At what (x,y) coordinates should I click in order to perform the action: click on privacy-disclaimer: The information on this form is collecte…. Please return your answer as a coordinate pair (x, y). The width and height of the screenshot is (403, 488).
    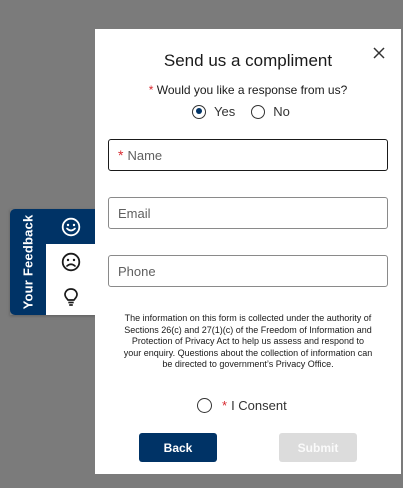
    Looking at the image, I should click on (248, 341).